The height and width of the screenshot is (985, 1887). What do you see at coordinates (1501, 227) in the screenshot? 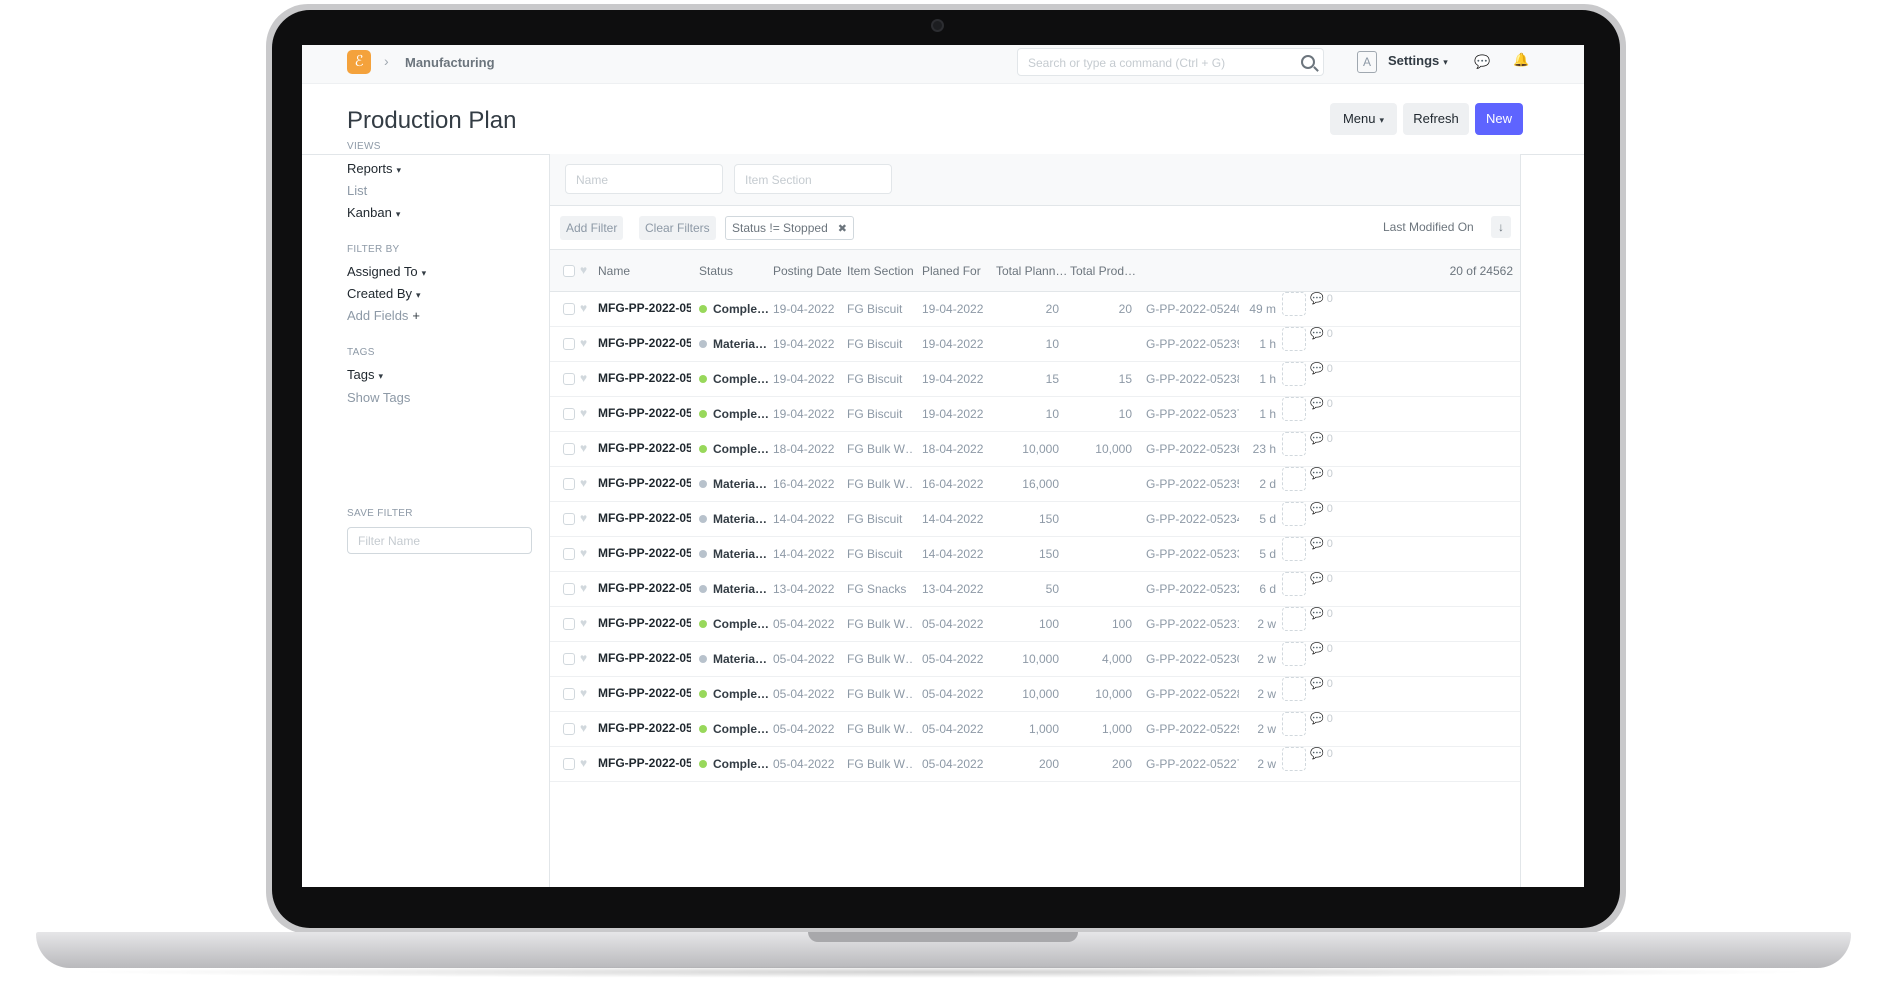
I see `sort-order-icon: ↓` at bounding box center [1501, 227].